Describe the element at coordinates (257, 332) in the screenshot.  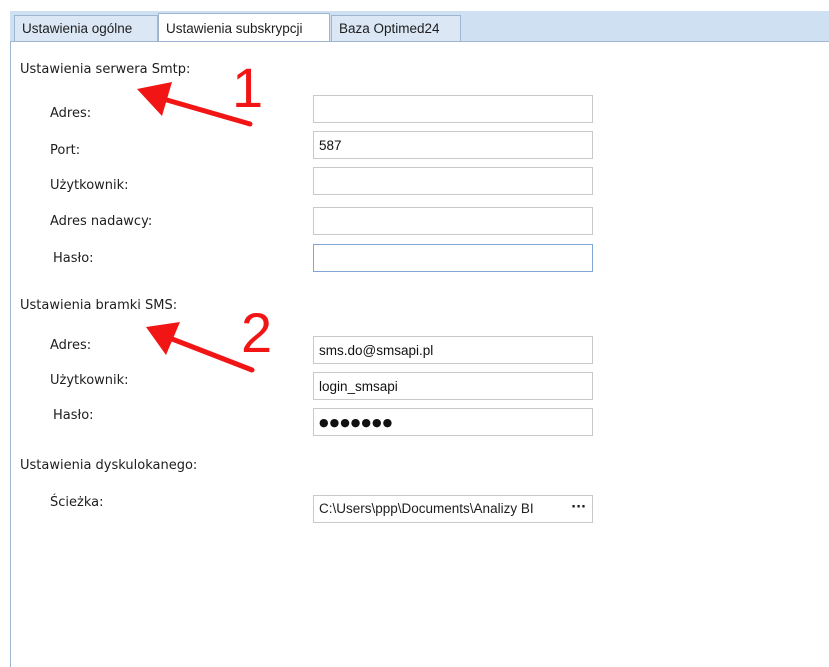
I see `annotation-number-2: 2` at that location.